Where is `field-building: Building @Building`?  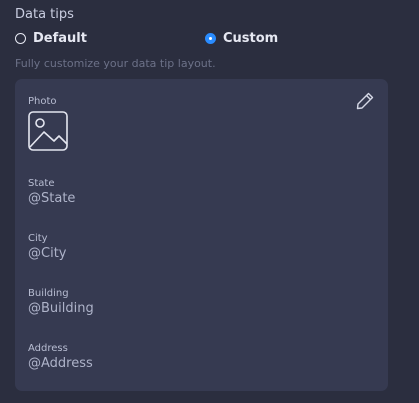 field-building: Building @Building is located at coordinates (61, 302).